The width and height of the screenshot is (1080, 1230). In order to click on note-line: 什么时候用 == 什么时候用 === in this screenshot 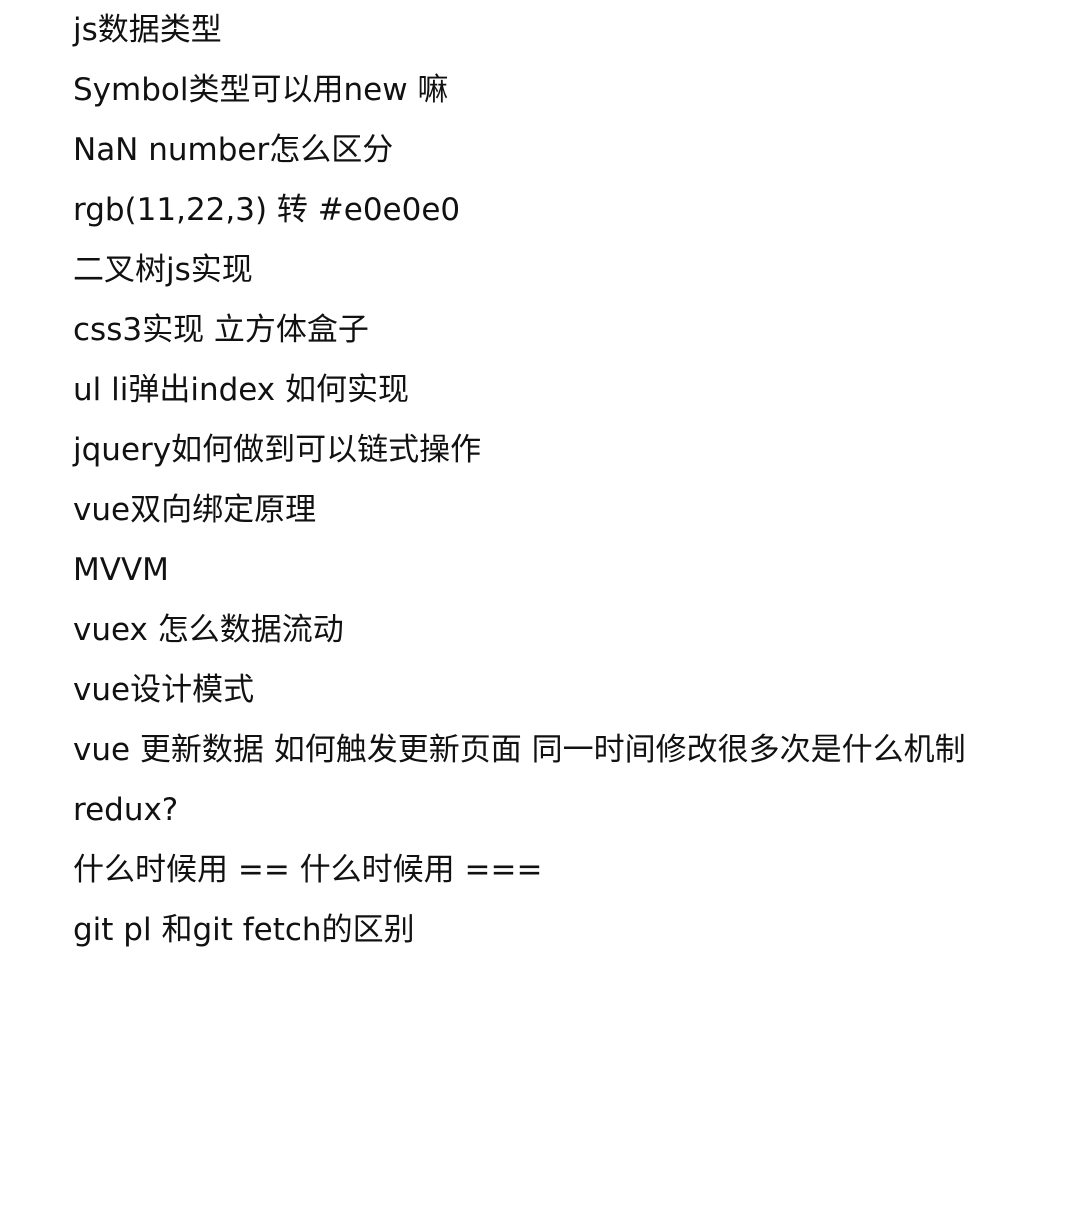, I will do `click(308, 870)`.